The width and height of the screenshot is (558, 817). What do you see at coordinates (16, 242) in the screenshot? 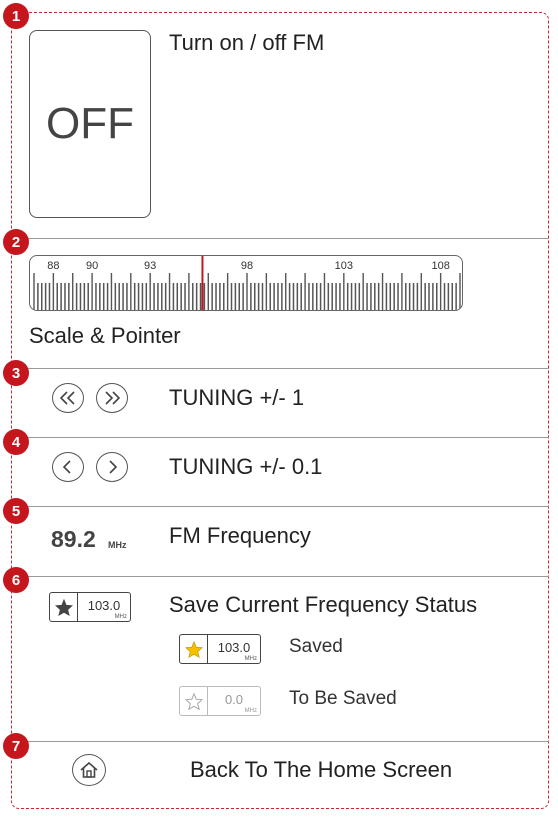
I see `callout-badge-2: 2` at bounding box center [16, 242].